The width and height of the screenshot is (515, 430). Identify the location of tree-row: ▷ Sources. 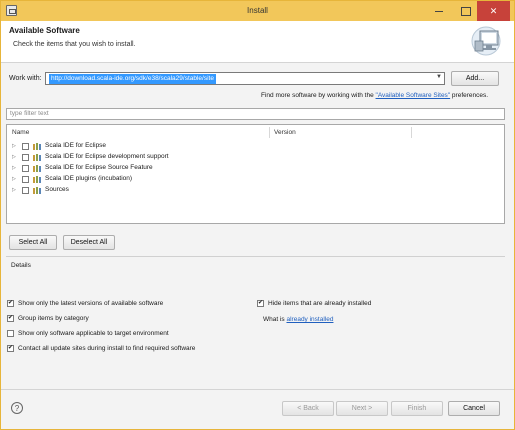
(162, 190).